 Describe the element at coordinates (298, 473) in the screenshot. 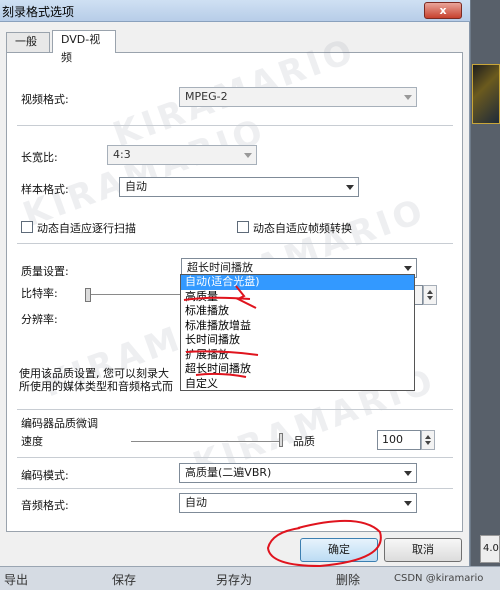

I see `encode-mode-select: 高质量(二遍VBR)` at that location.